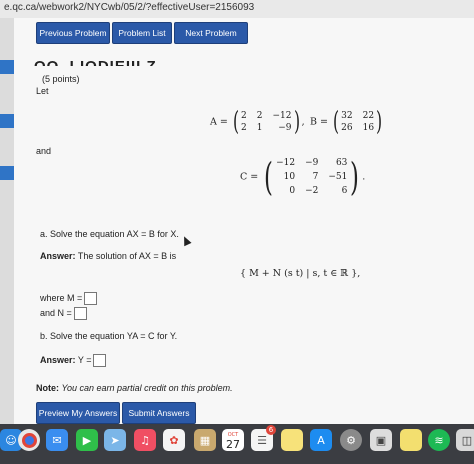 The width and height of the screenshot is (474, 464). What do you see at coordinates (347, 128) in the screenshot?
I see `matrix-cell: 26` at bounding box center [347, 128].